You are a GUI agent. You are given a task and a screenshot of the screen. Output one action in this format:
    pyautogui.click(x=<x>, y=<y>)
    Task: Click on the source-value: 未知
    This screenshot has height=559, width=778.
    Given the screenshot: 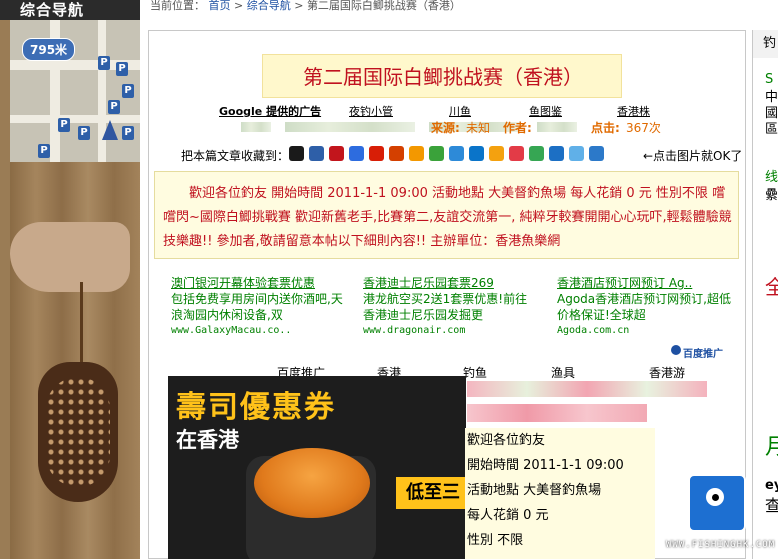 What is the action you would take?
    pyautogui.click(x=478, y=128)
    